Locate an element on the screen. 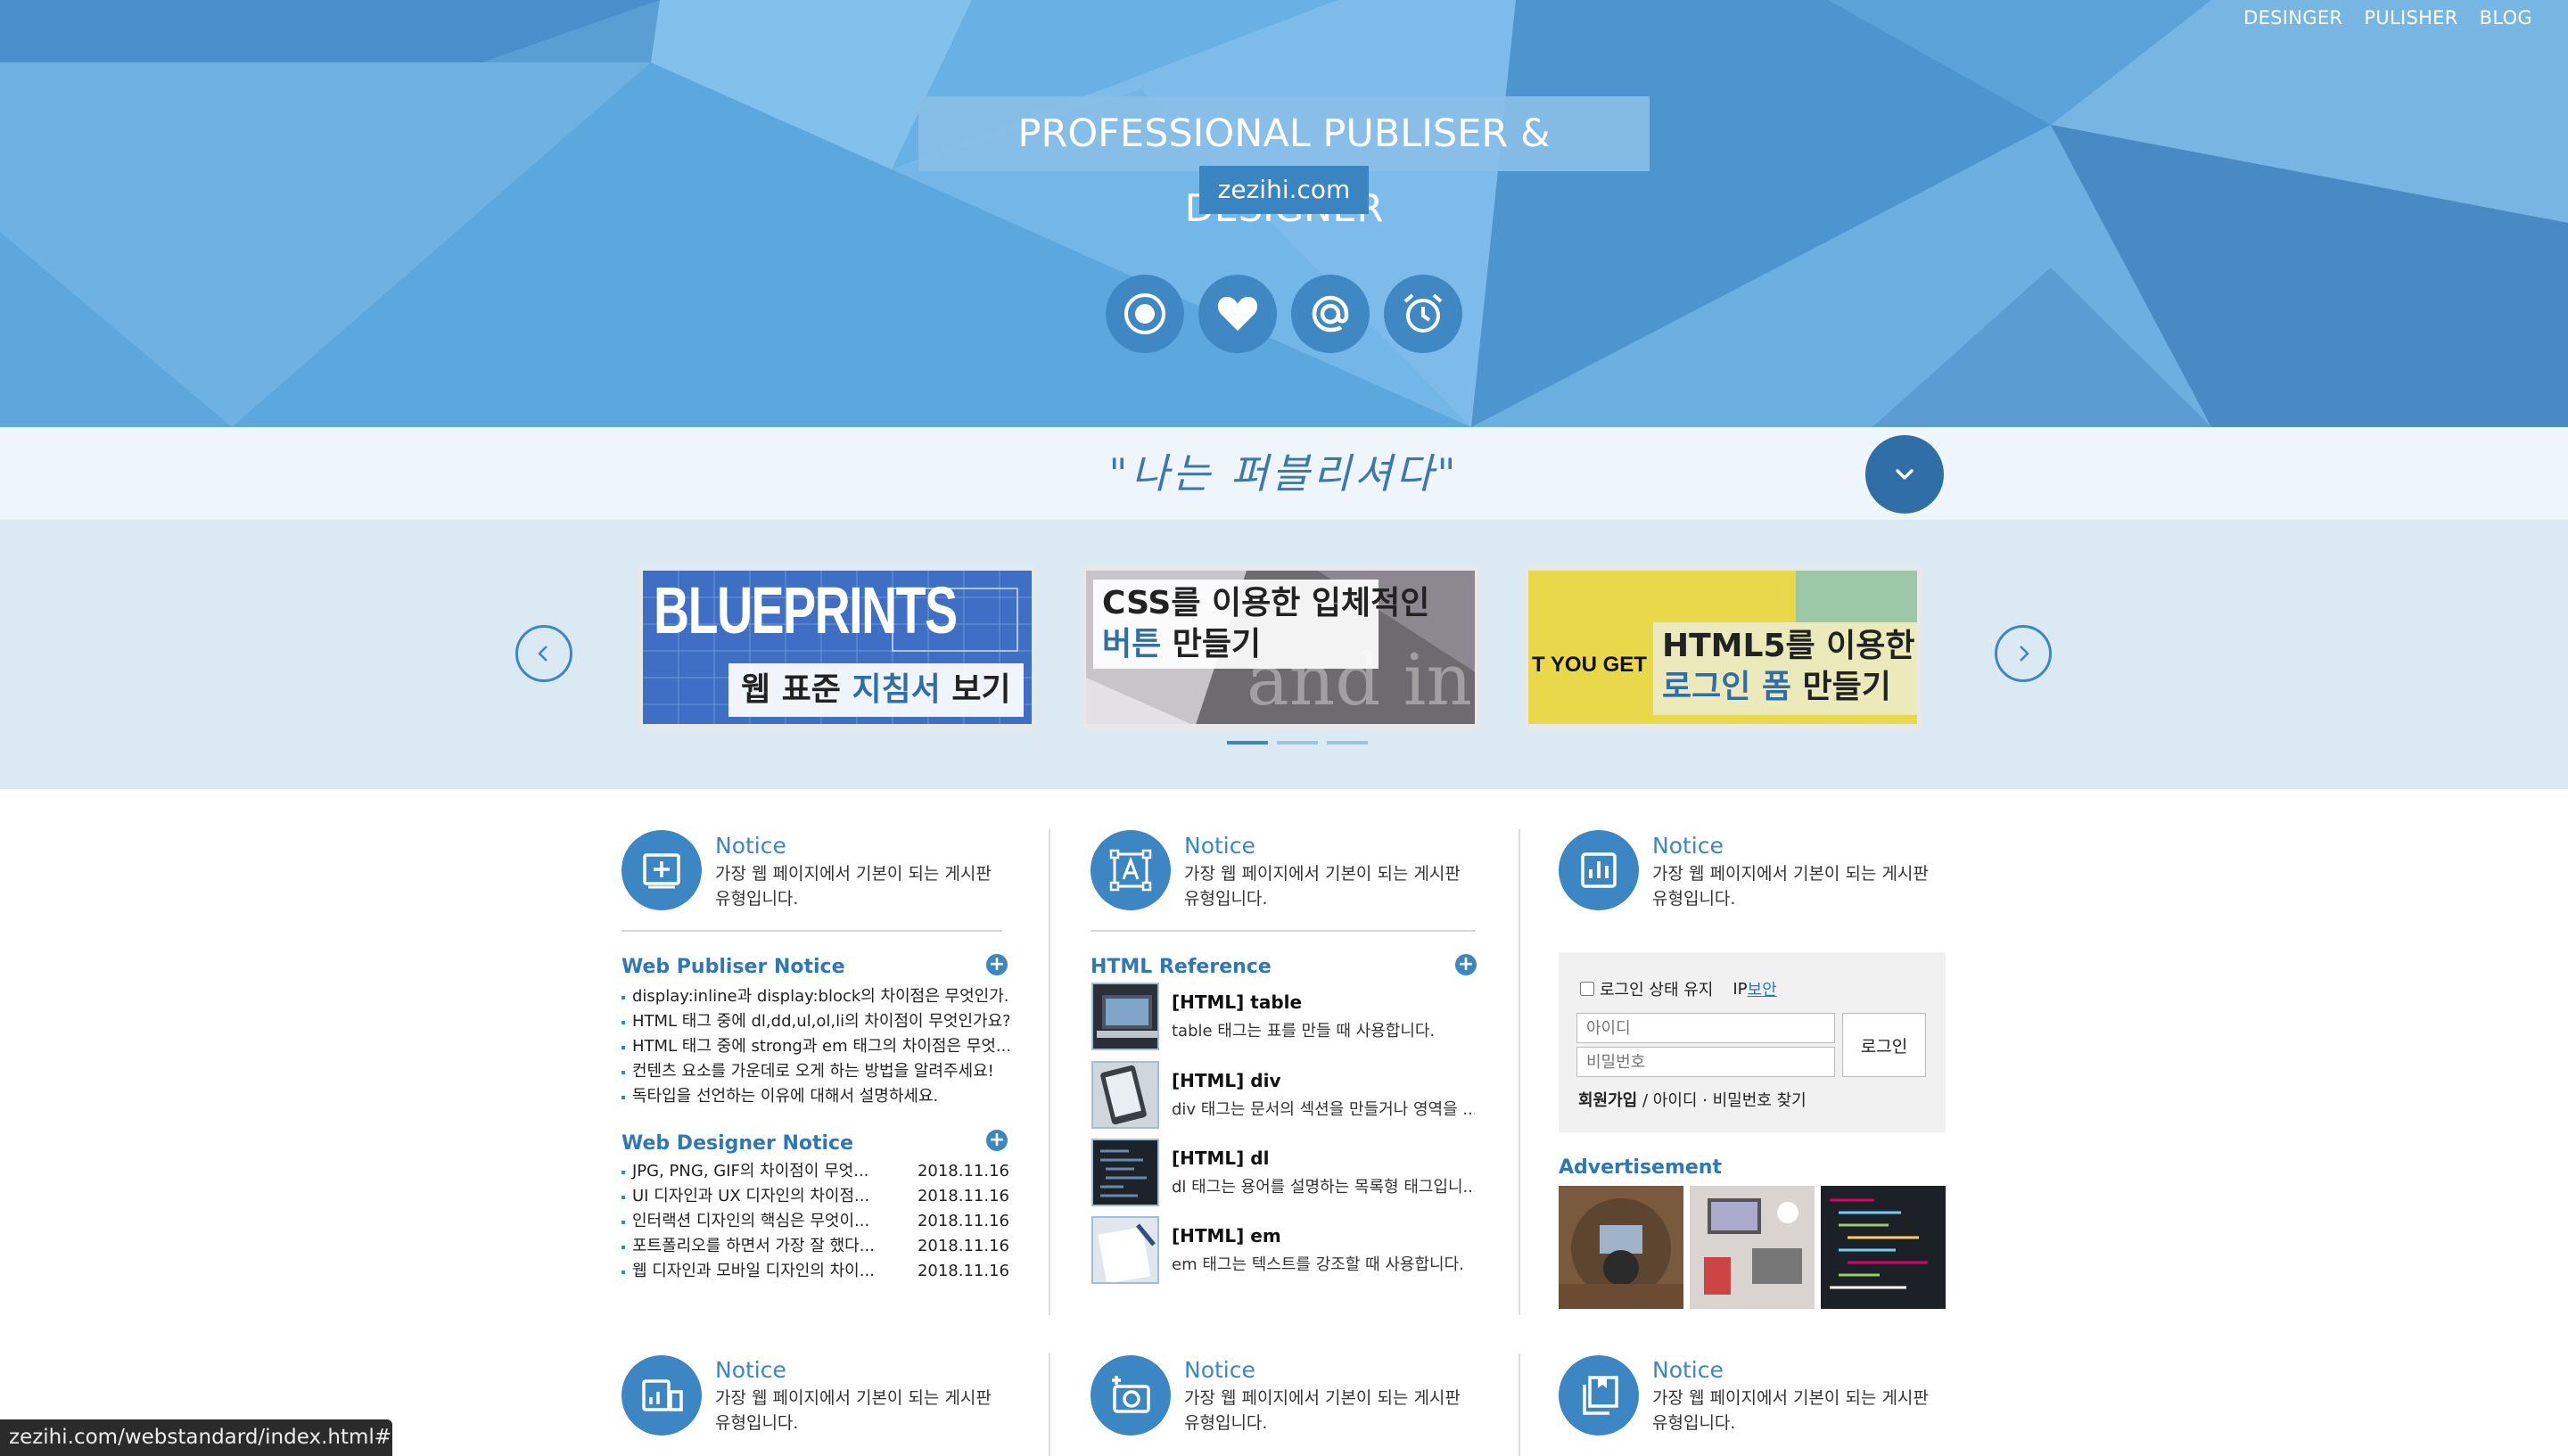  camera-add-icon is located at coordinates (1131, 1395).